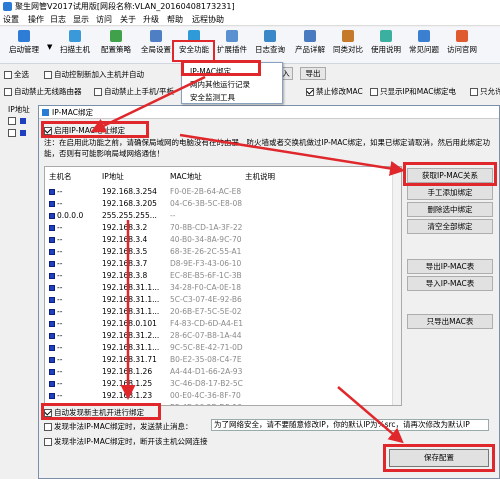 The height and width of the screenshot is (479, 500). I want to click on disconnect-checkbox, so click(48, 441).